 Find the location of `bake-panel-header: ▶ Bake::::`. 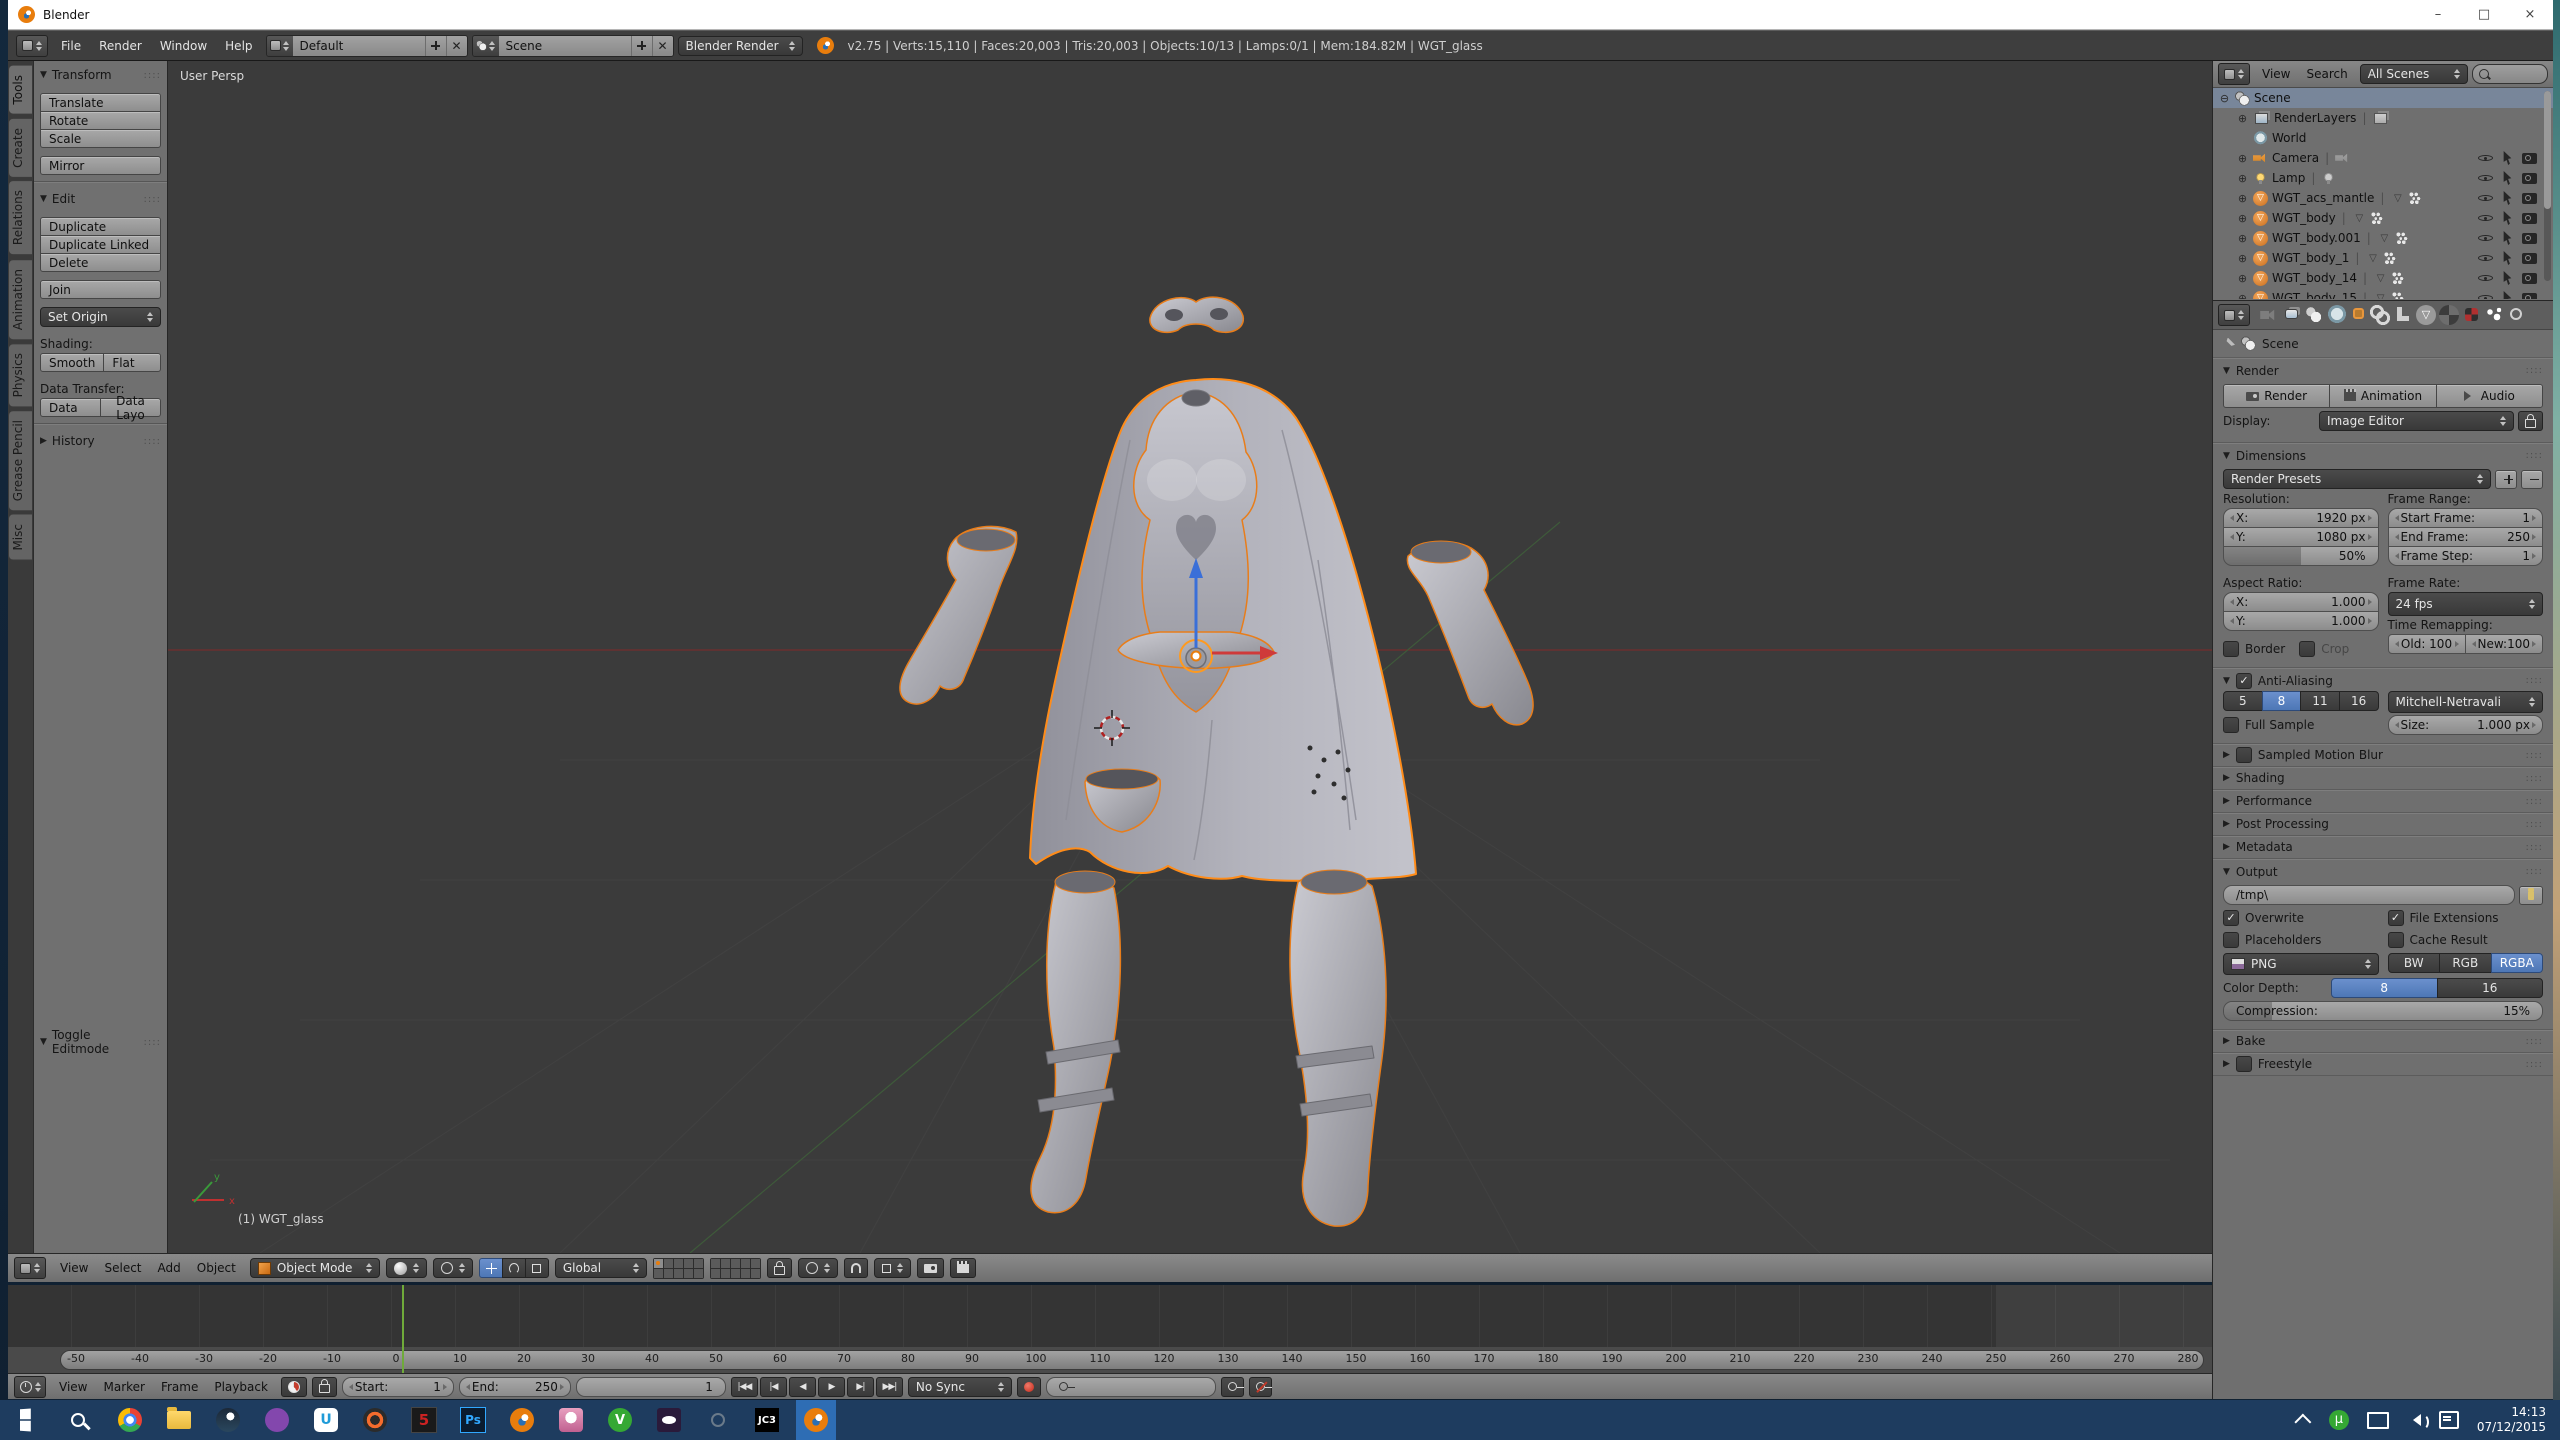

bake-panel-header: ▶ Bake:::: is located at coordinates (2383, 1041).